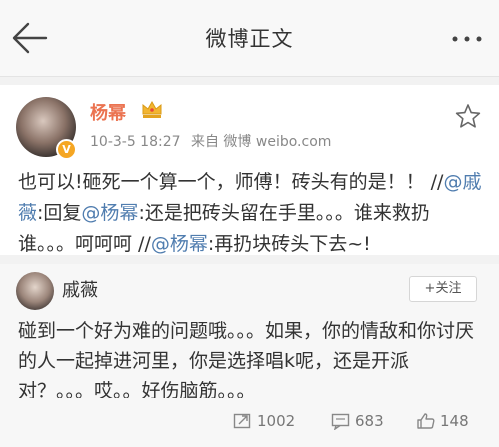  What do you see at coordinates (108, 112) in the screenshot?
I see `author-name: 杨幂` at bounding box center [108, 112].